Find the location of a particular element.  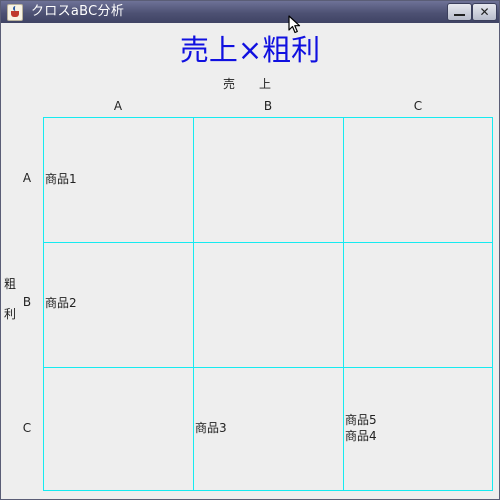

cell-c-a is located at coordinates (118, 429).